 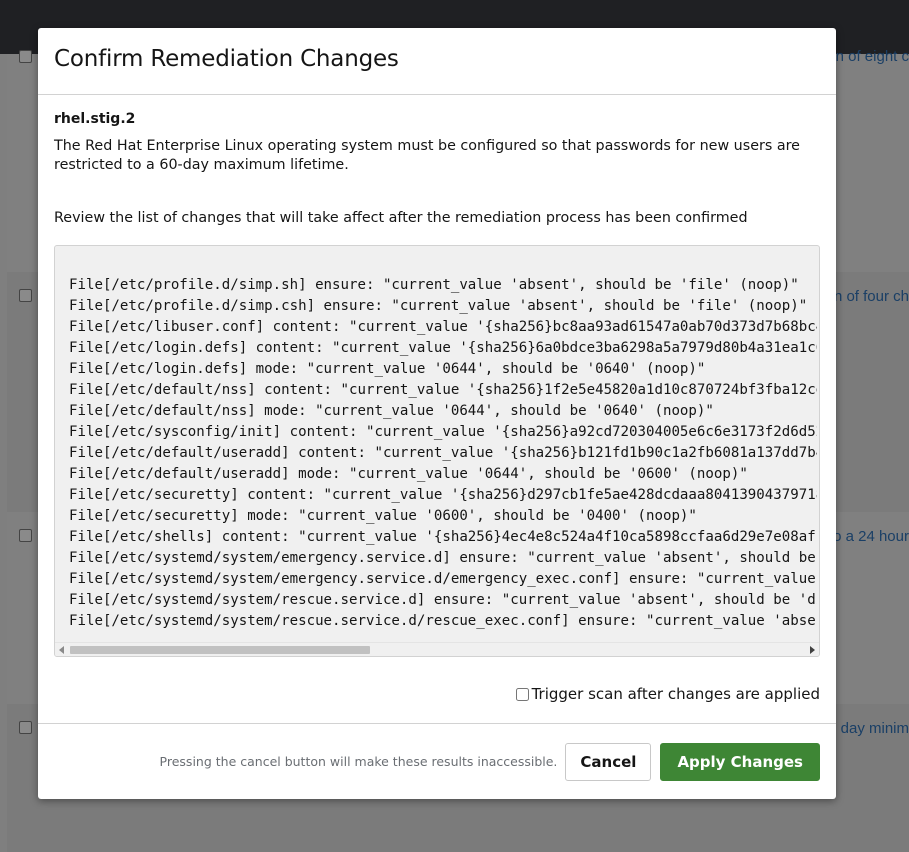 I want to click on rule-row-link: n of four ch, so click(x=871, y=296).